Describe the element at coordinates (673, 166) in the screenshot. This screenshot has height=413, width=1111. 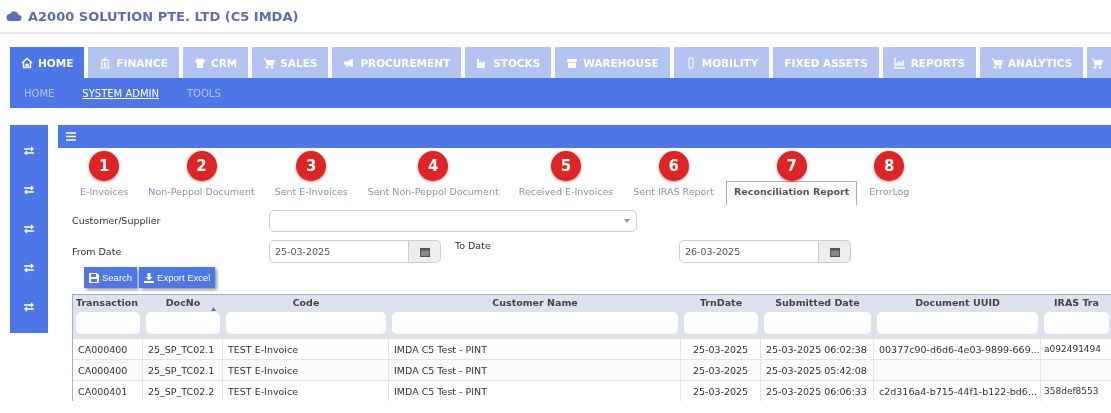
I see `number-badge: 6` at that location.